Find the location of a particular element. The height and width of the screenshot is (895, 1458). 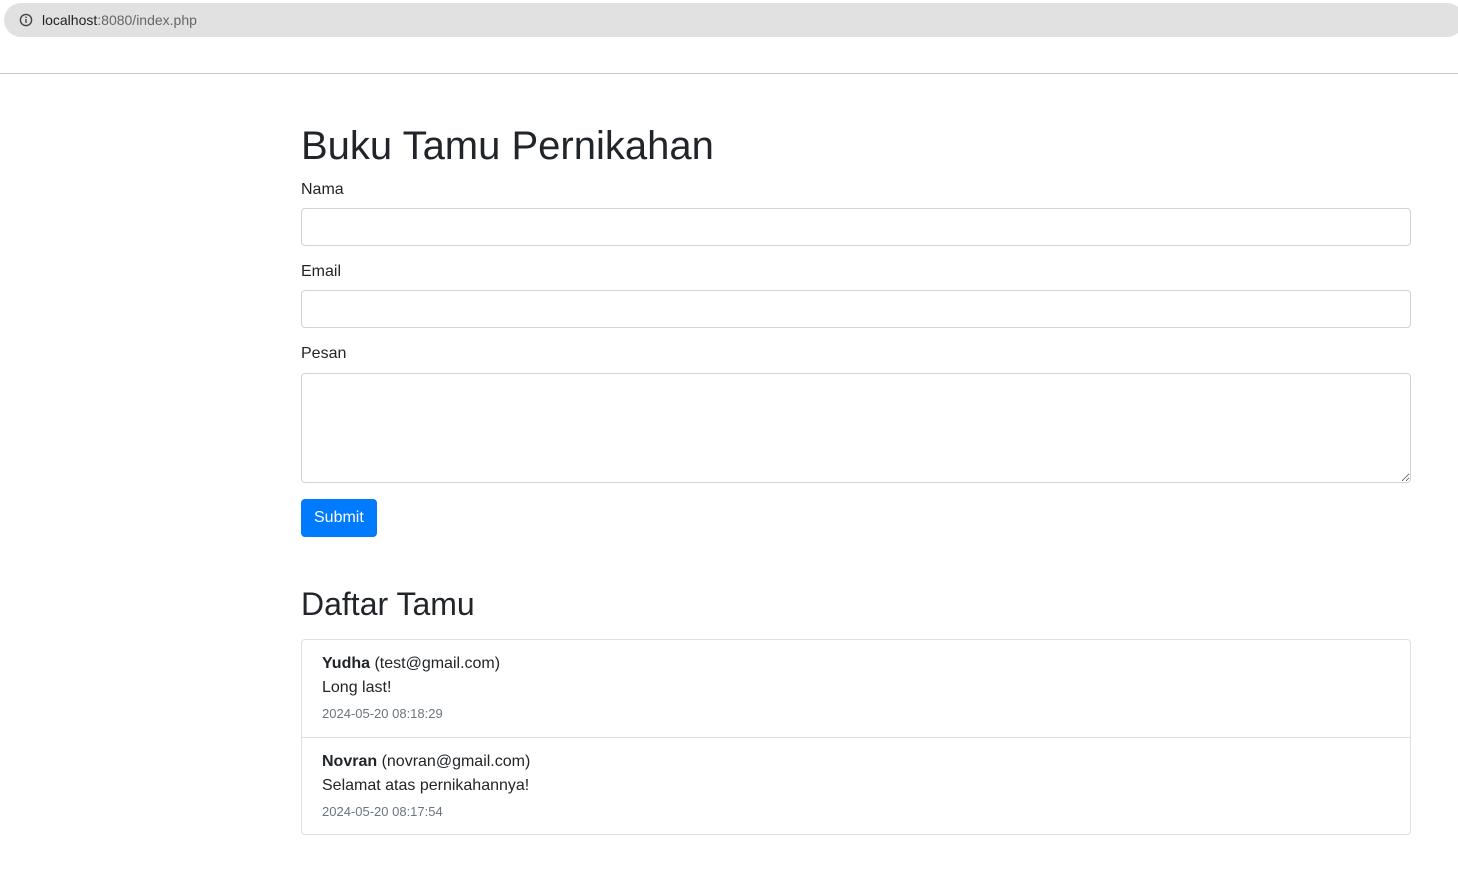

email-field-group: Email is located at coordinates (856, 295).